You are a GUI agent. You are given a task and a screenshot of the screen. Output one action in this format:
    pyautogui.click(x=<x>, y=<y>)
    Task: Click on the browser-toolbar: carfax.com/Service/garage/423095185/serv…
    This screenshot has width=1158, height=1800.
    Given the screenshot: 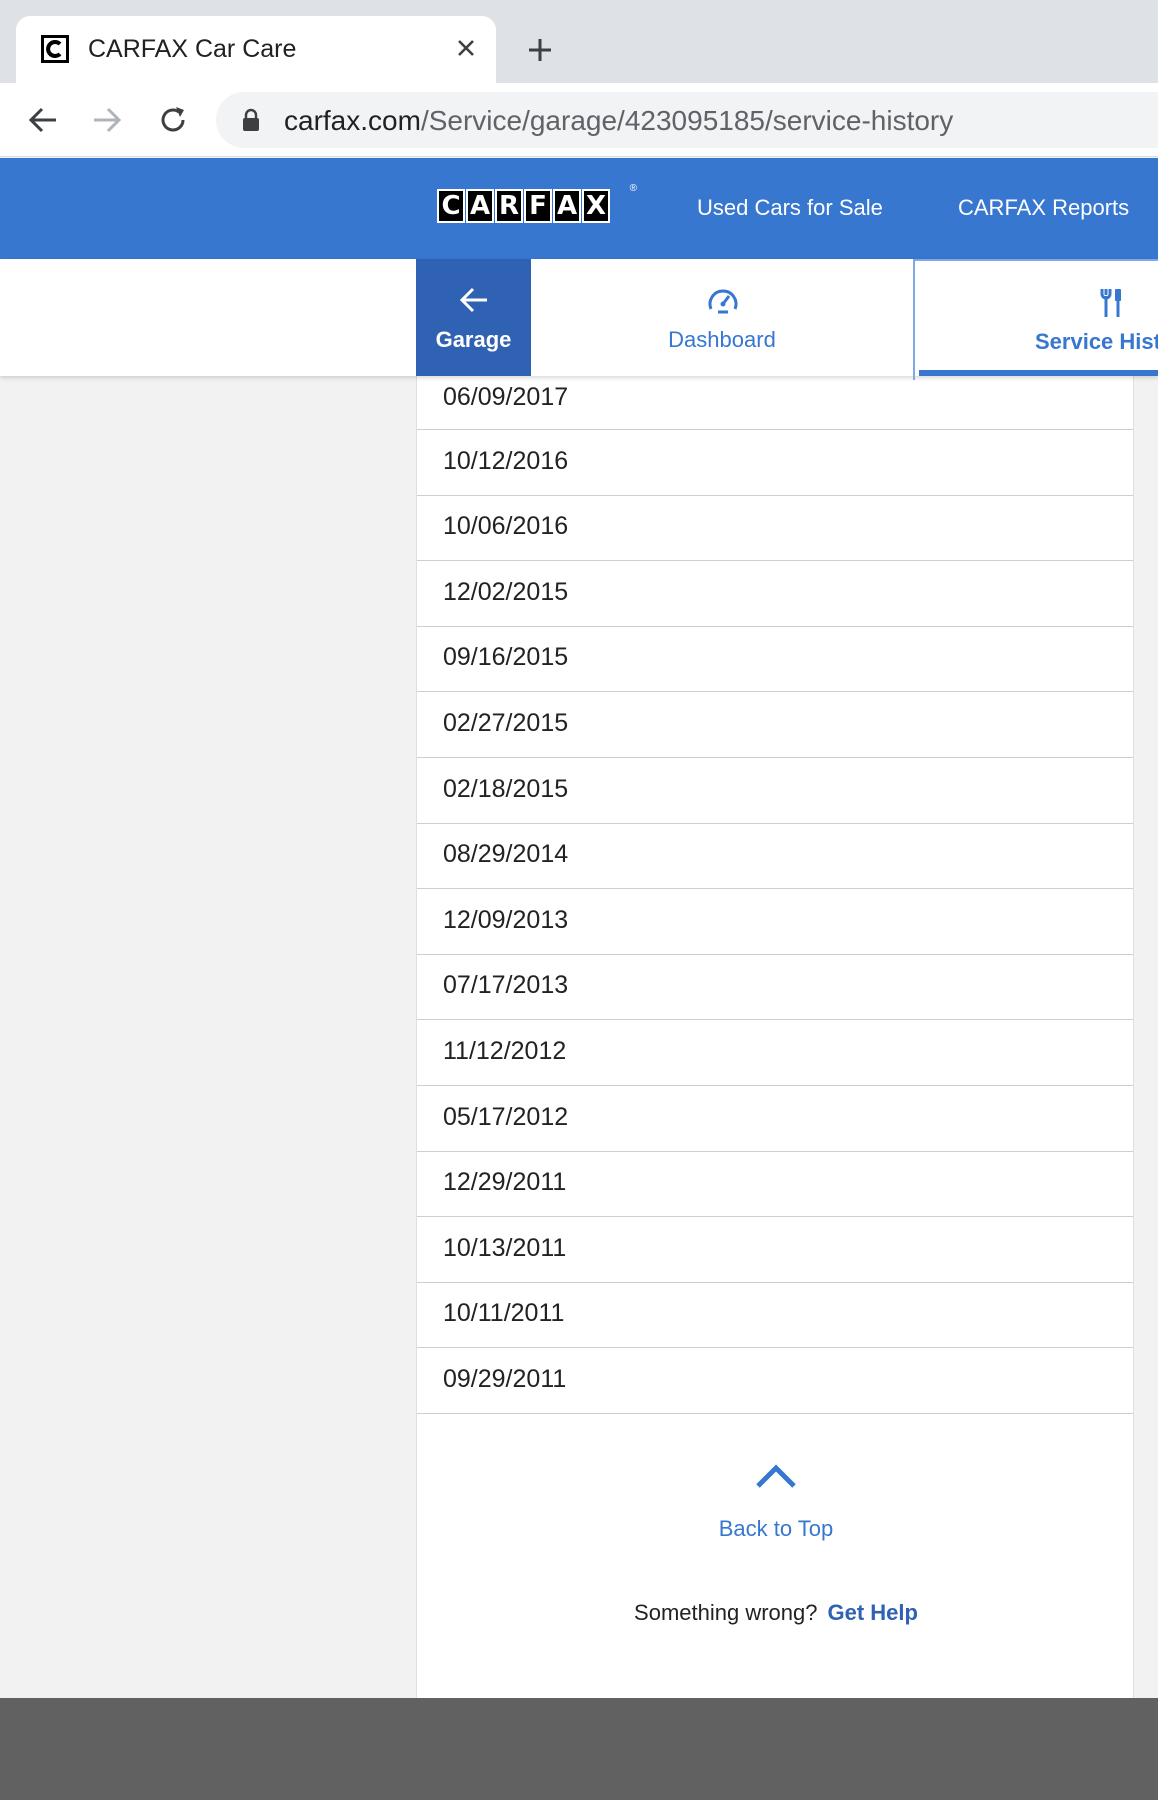 What is the action you would take?
    pyautogui.click(x=579, y=120)
    